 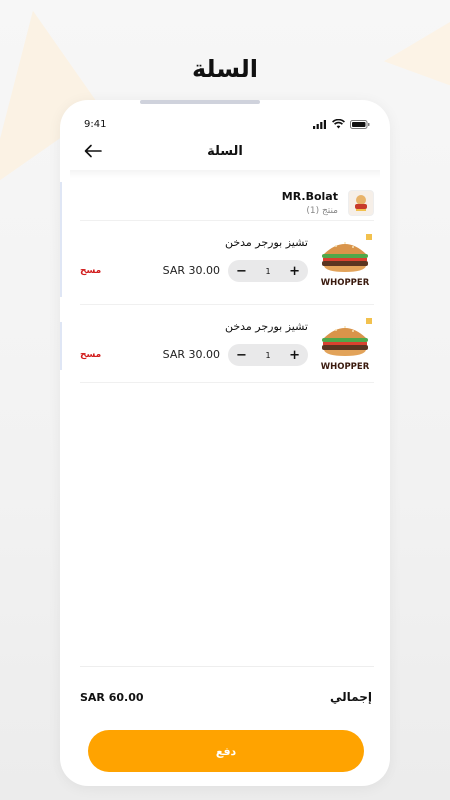 I want to click on status-time: 9:41, so click(x=95, y=124).